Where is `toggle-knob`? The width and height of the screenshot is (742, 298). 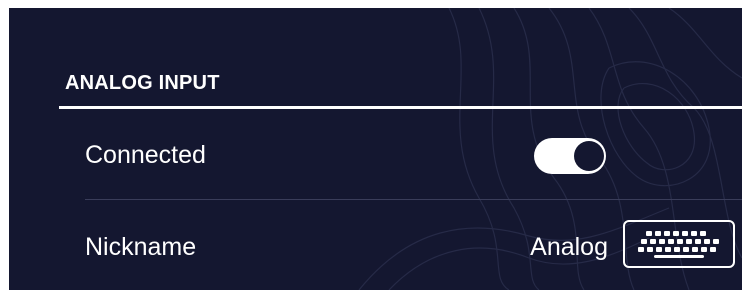 toggle-knob is located at coordinates (589, 156).